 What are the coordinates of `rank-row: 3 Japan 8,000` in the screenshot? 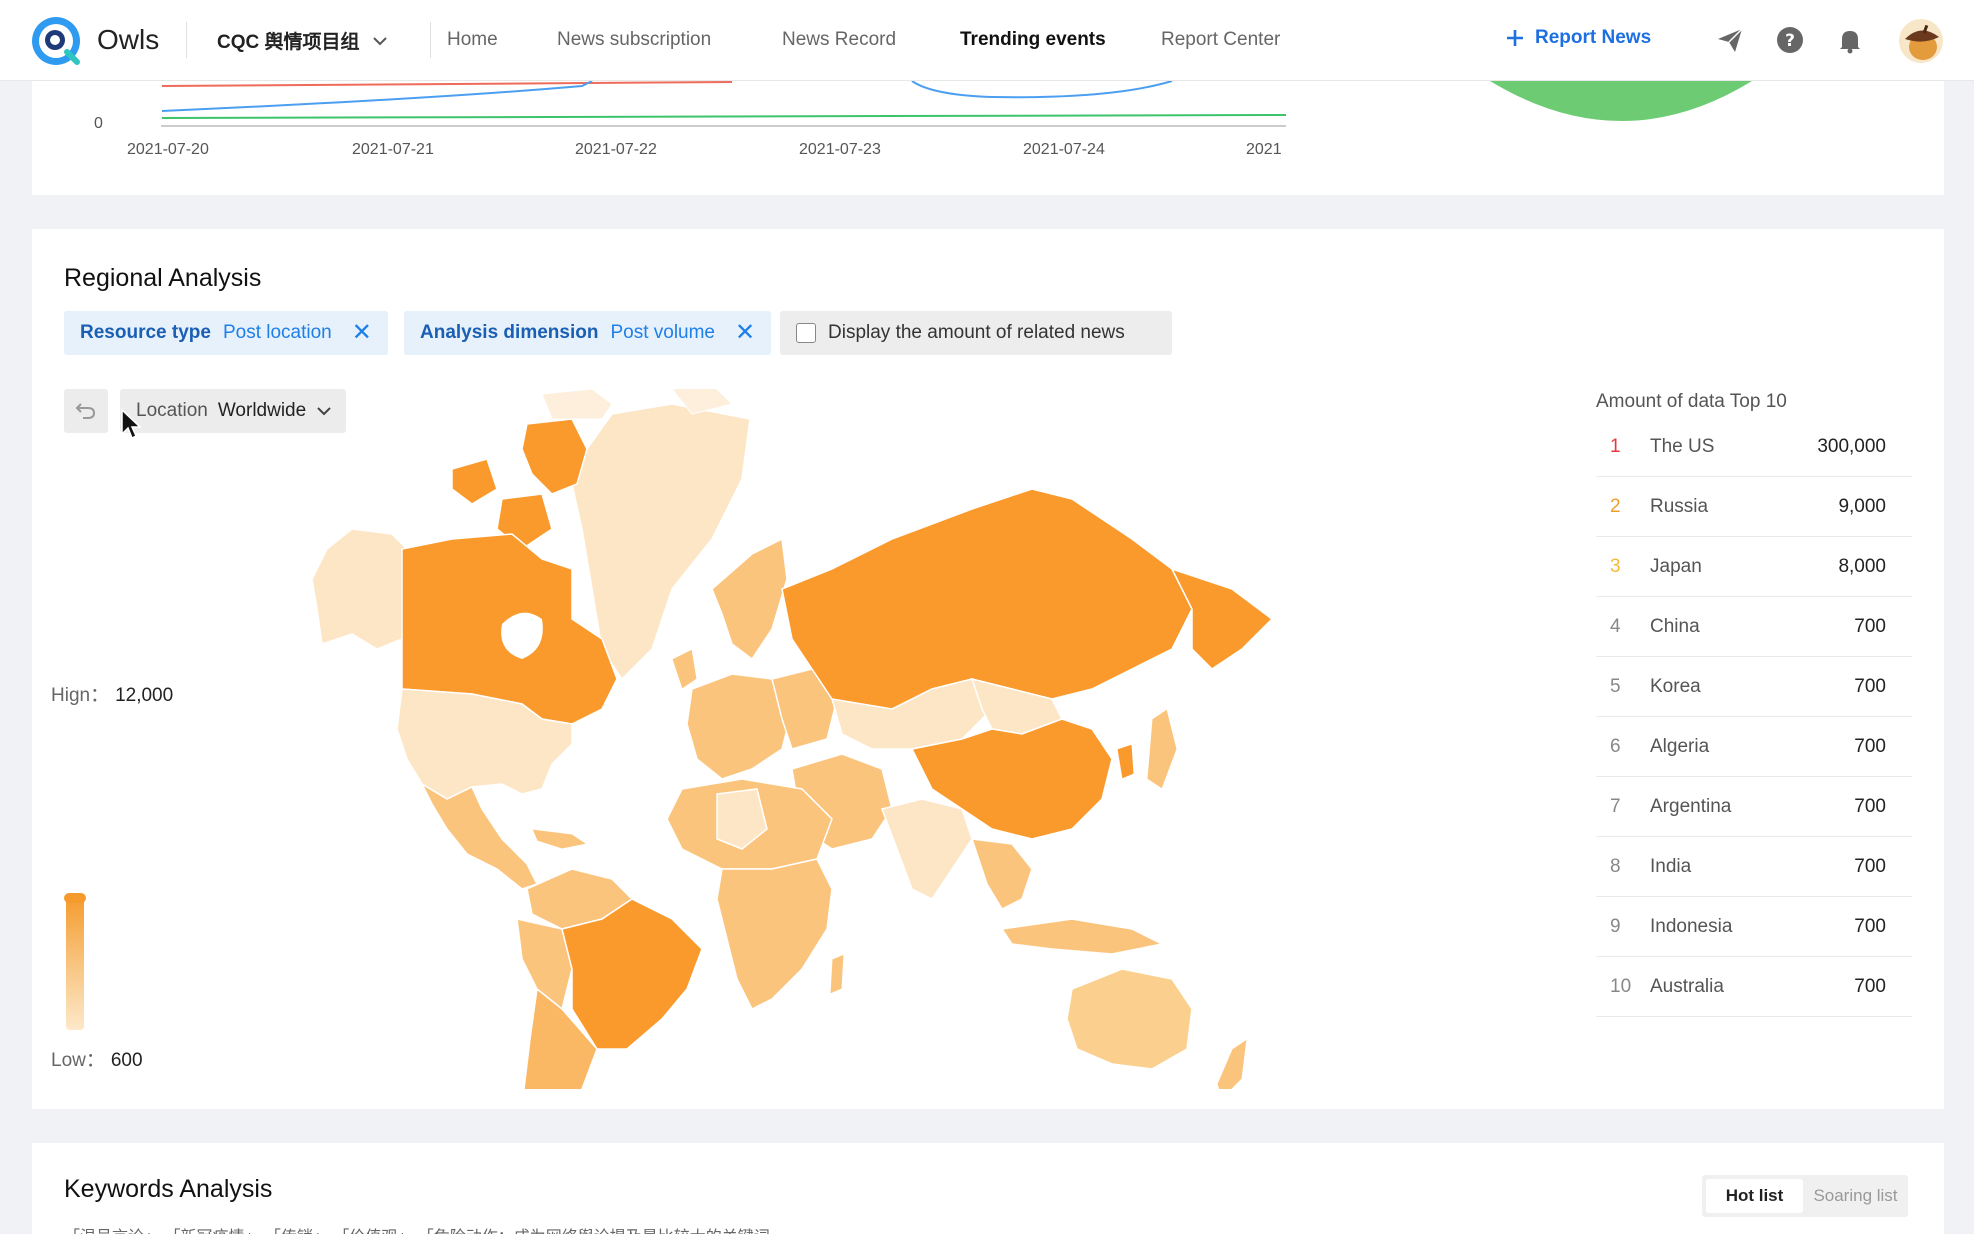 It's located at (1754, 567).